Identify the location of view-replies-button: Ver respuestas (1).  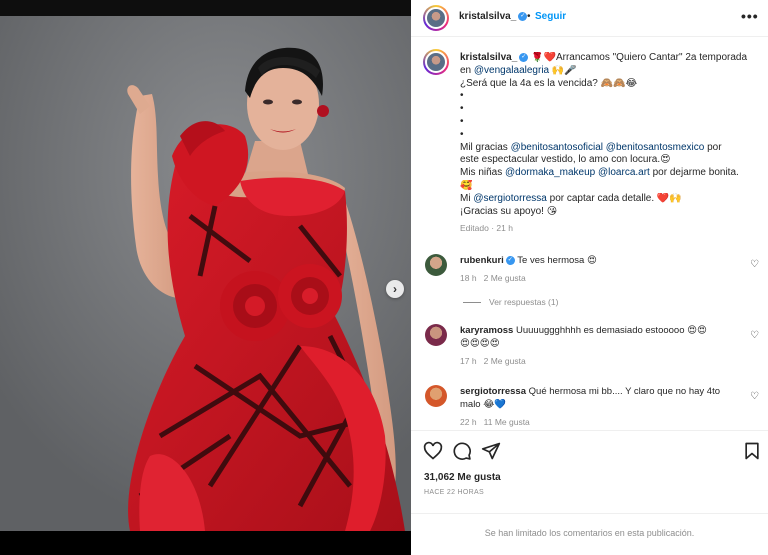
(510, 302).